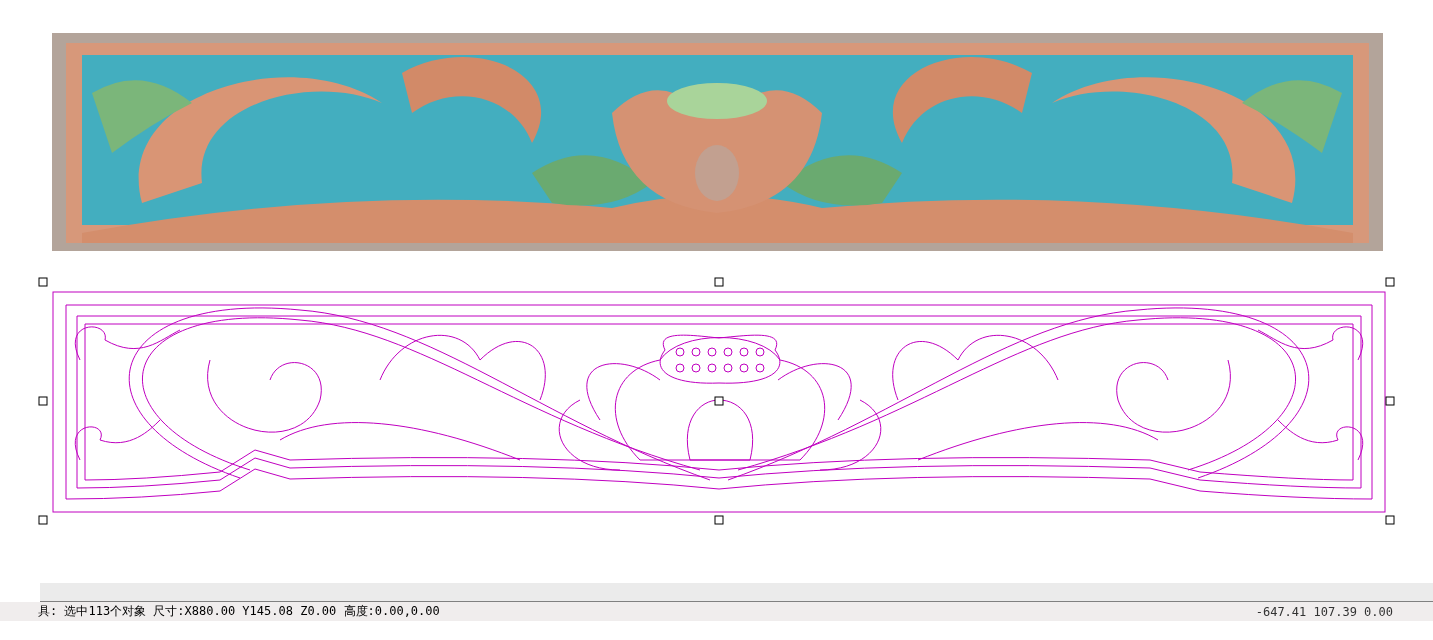 The width and height of the screenshot is (1433, 640). Describe the element at coordinates (736, 592) in the screenshot. I see `horizontal-scrollbar` at that location.